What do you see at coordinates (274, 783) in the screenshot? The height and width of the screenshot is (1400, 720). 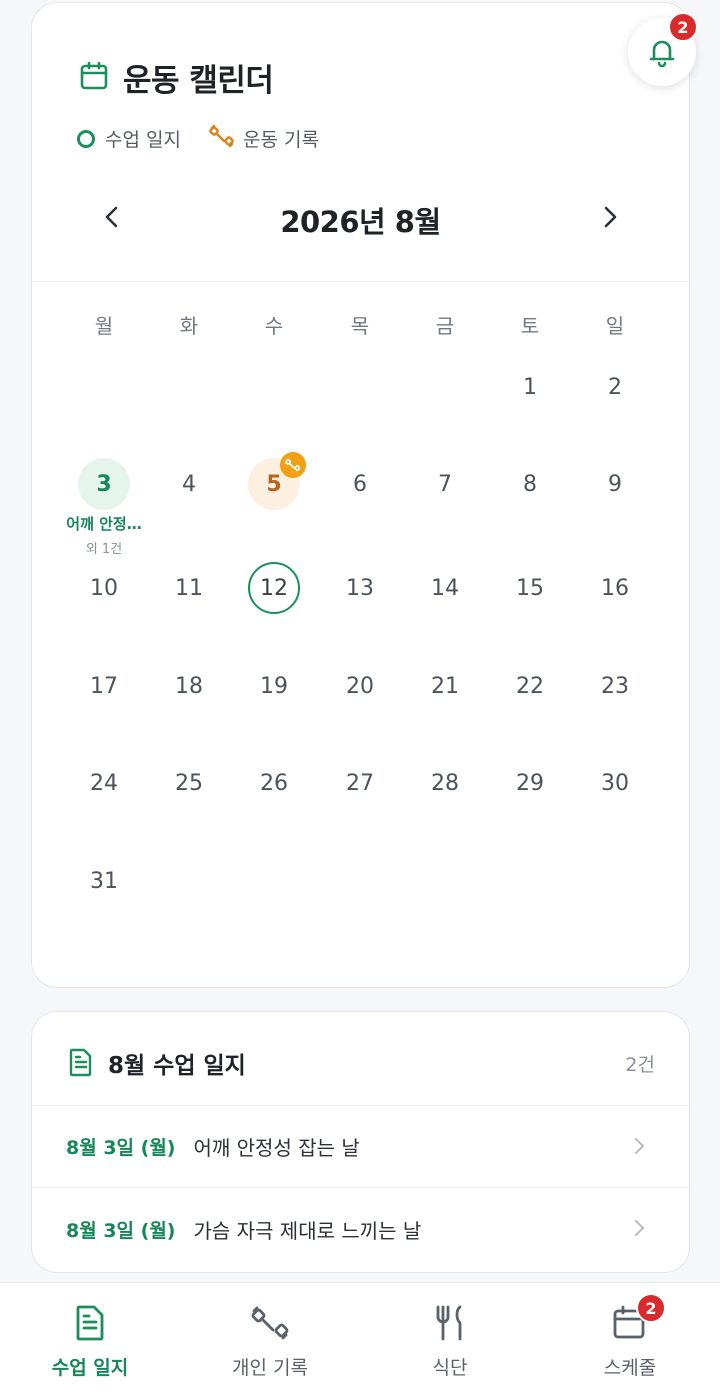 I see `calendar-day: 26` at bounding box center [274, 783].